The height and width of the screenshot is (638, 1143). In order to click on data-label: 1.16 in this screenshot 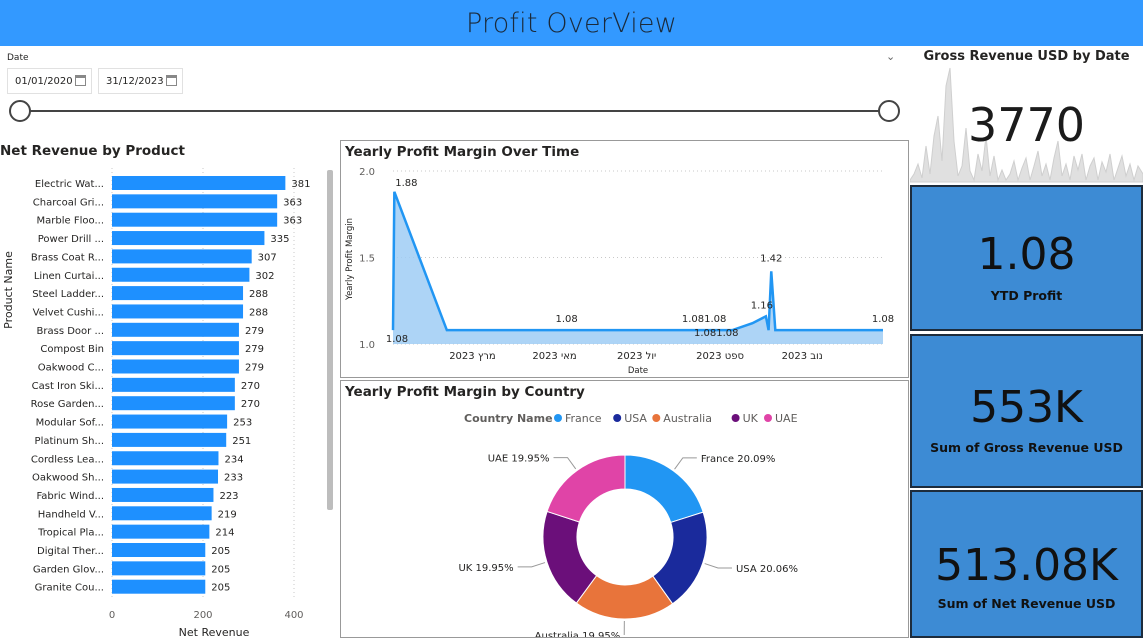, I will do `click(762, 305)`.